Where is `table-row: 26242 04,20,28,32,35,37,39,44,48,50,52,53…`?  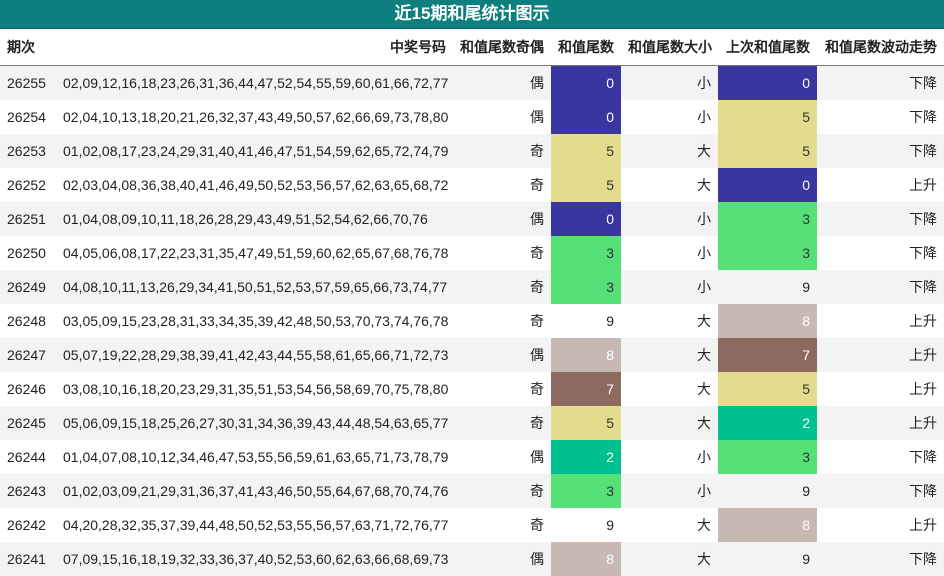
table-row: 26242 04,20,28,32,35,37,39,44,48,50,52,53… is located at coordinates (472, 525).